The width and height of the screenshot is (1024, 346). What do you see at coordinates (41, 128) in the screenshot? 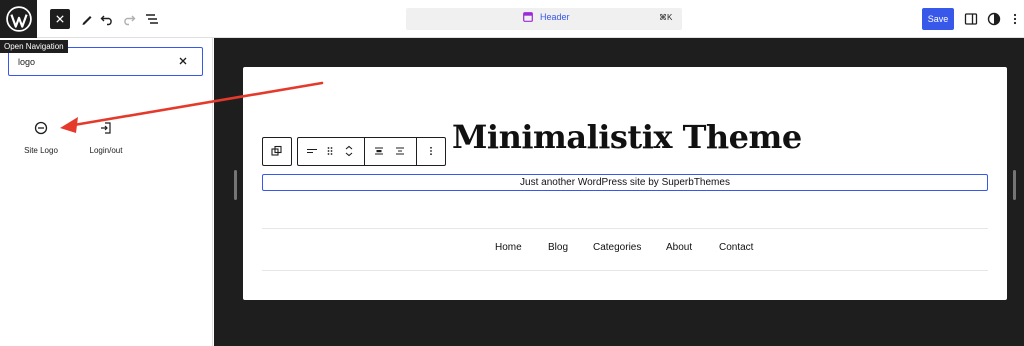
I see `site-logo-icon` at bounding box center [41, 128].